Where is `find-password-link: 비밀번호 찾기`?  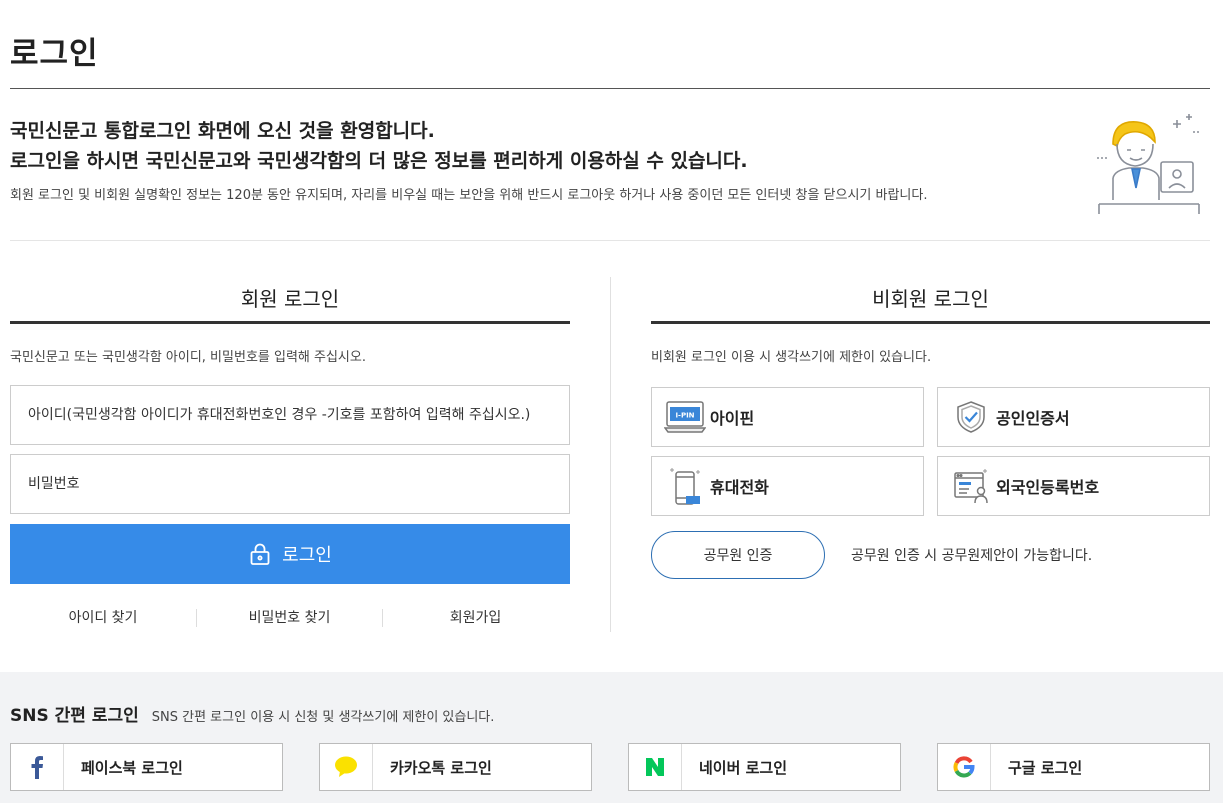 find-password-link: 비밀번호 찾기 is located at coordinates (289, 618).